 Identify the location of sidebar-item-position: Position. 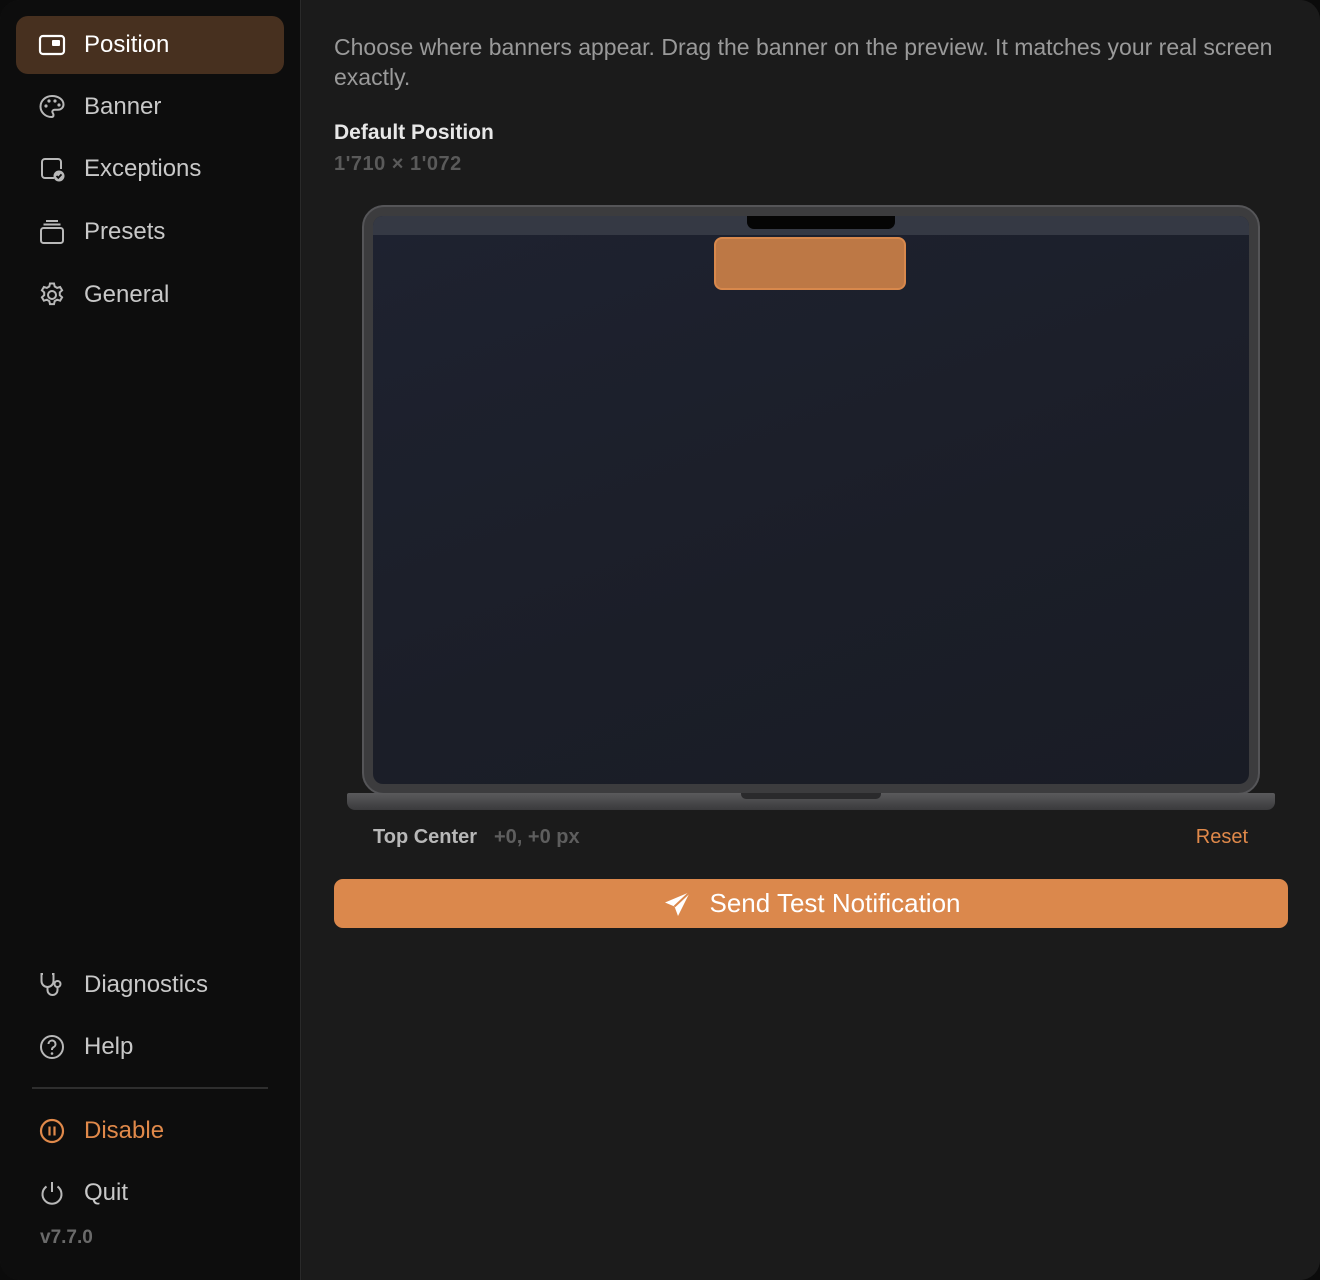
(150, 45).